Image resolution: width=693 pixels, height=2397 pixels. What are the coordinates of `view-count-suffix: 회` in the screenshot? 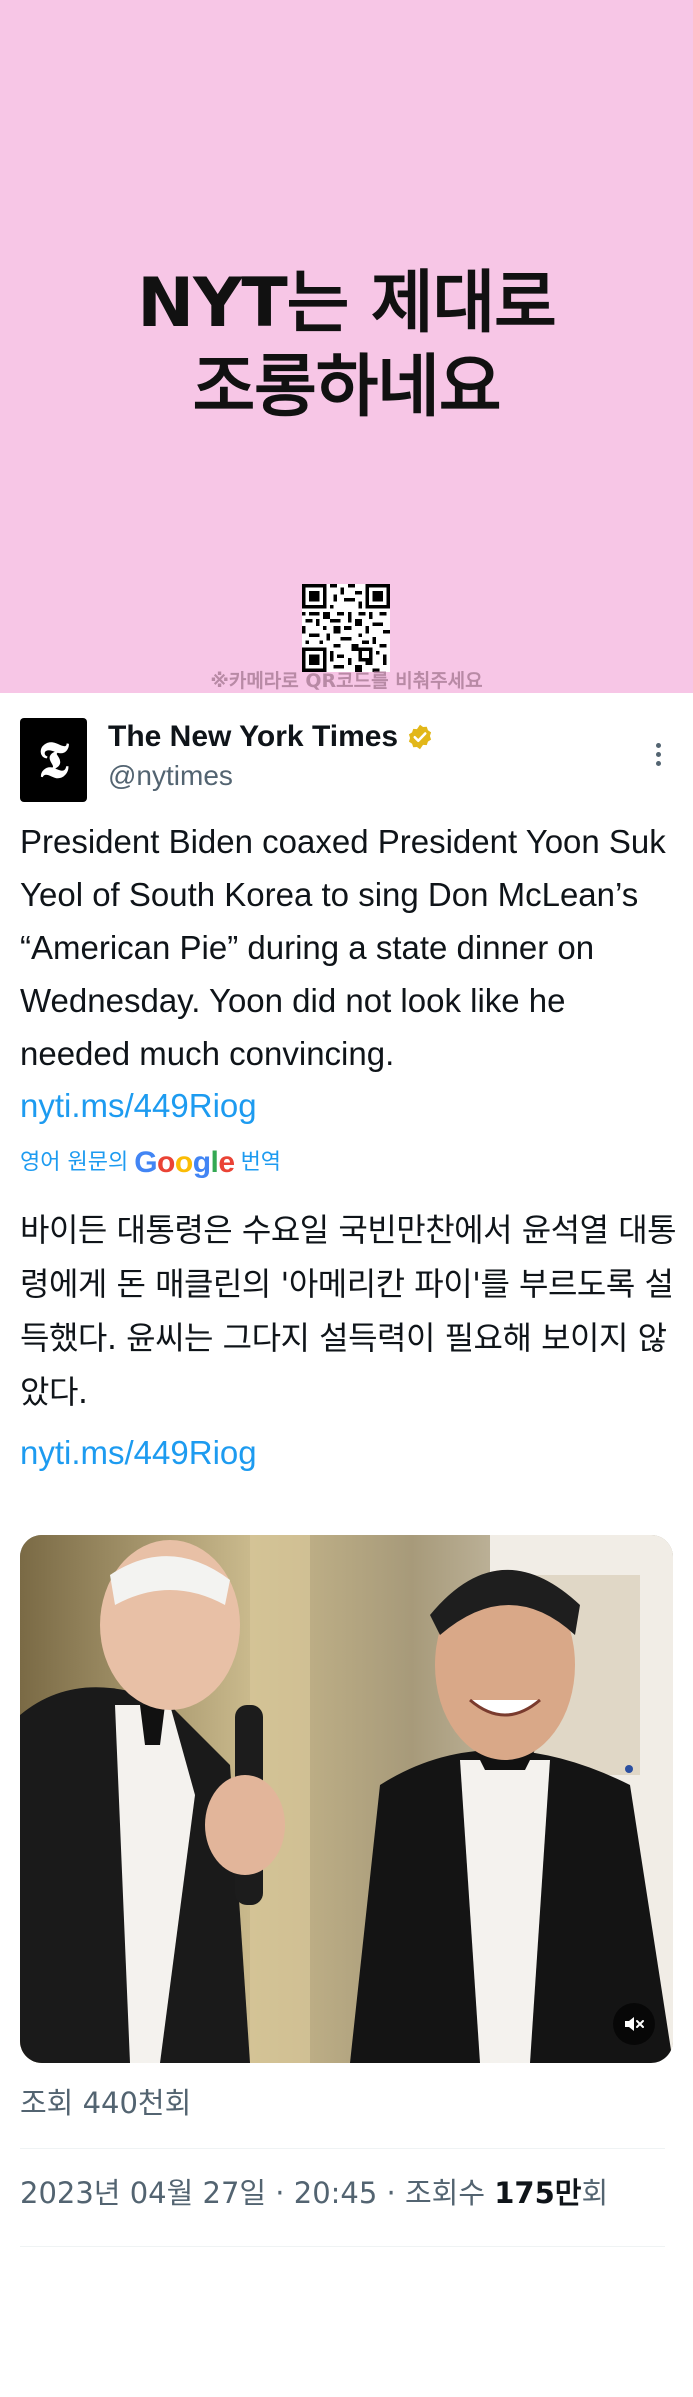 It's located at (595, 2193).